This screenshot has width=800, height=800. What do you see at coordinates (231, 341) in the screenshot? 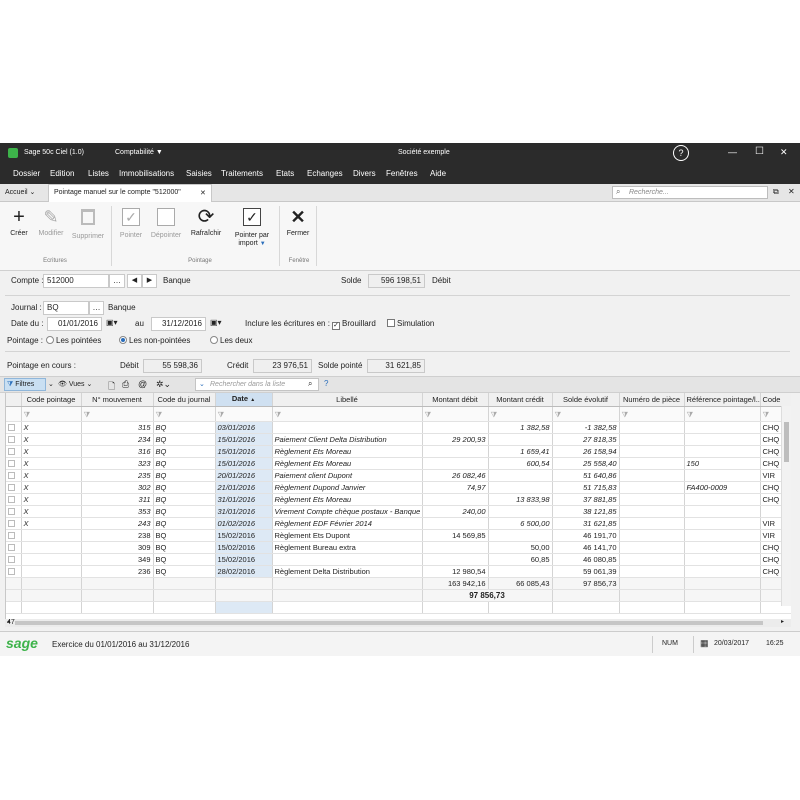
I see `radio-les-deux: Les deux` at bounding box center [231, 341].